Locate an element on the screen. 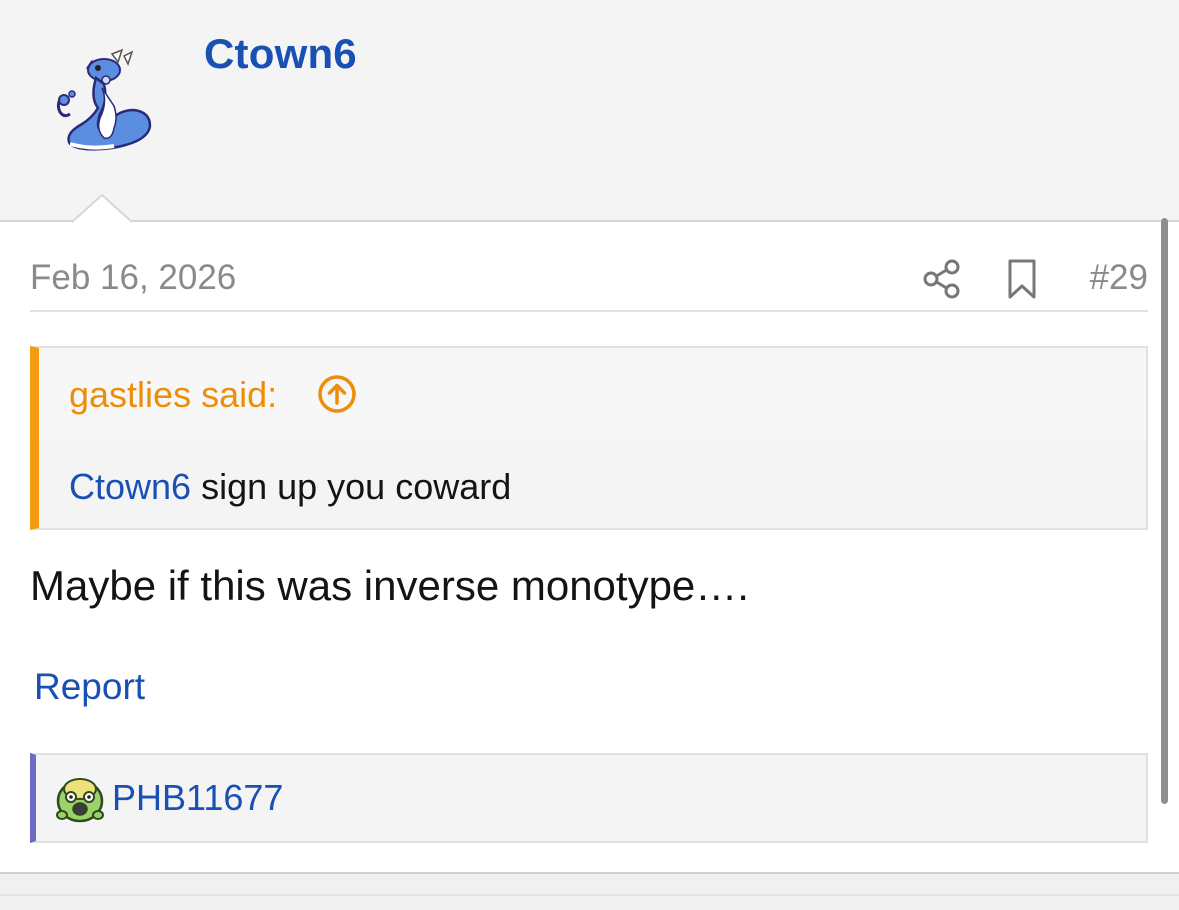 This screenshot has height=910, width=1179. report-link: Report is located at coordinates (89, 687).